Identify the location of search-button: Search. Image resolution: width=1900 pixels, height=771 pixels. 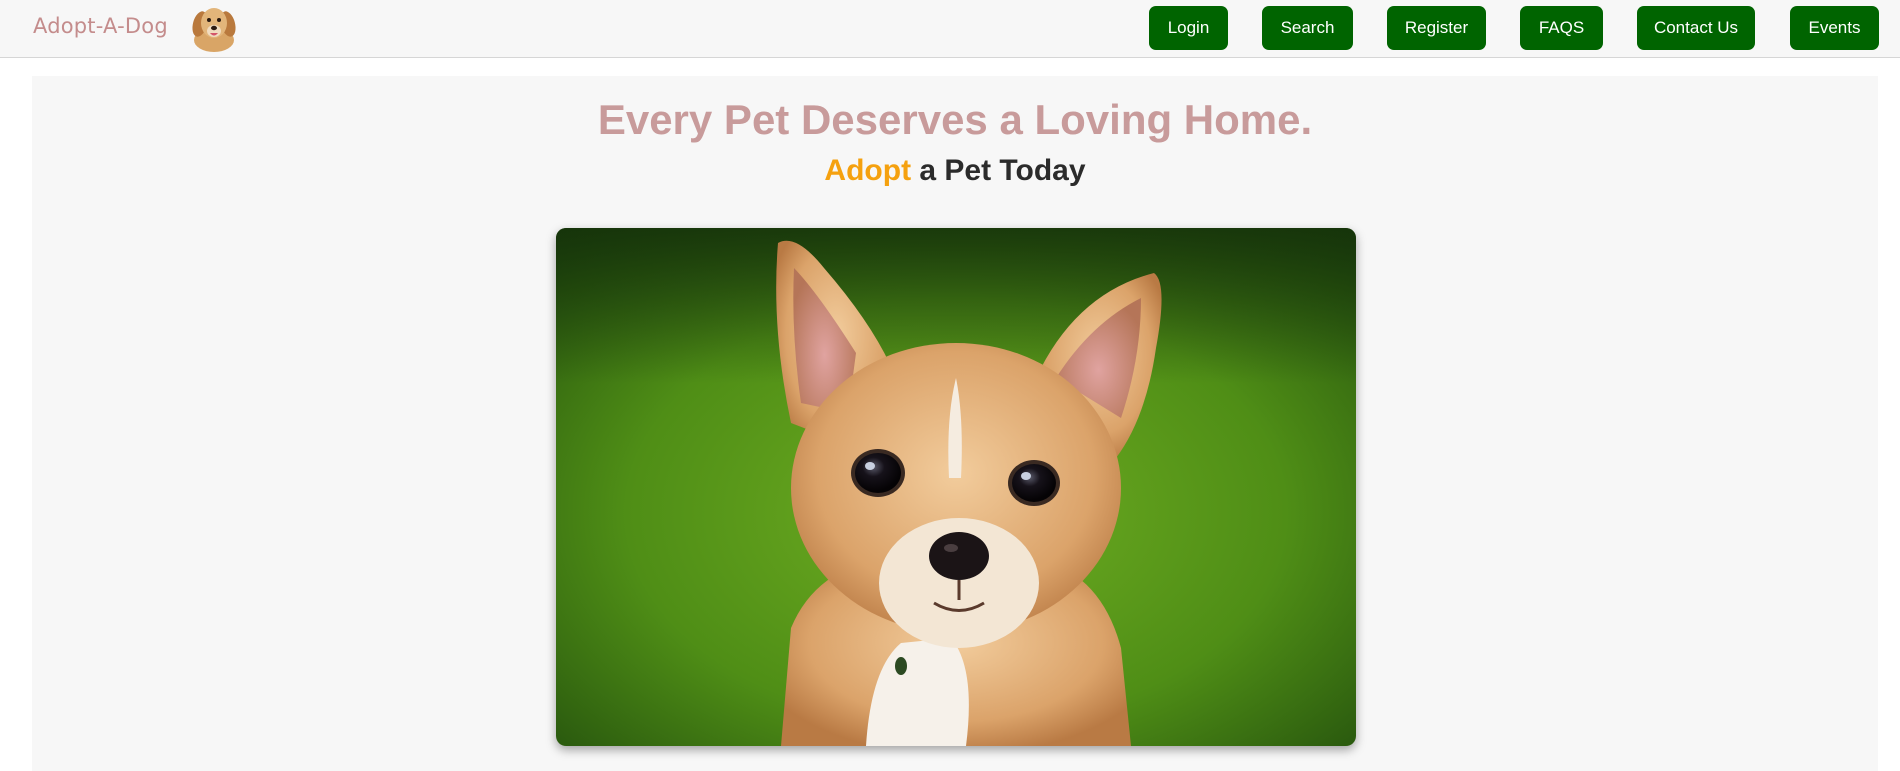
(1307, 28).